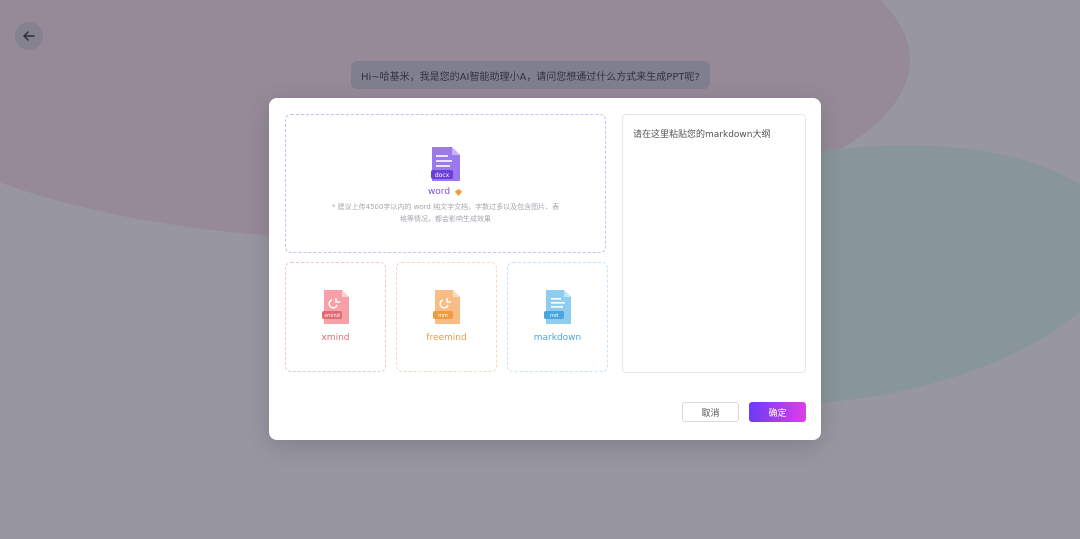 Image resolution: width=1080 pixels, height=539 pixels. I want to click on markdown-input-placeholder: 请在这里粘贴您的markdown大纲, so click(702, 135).